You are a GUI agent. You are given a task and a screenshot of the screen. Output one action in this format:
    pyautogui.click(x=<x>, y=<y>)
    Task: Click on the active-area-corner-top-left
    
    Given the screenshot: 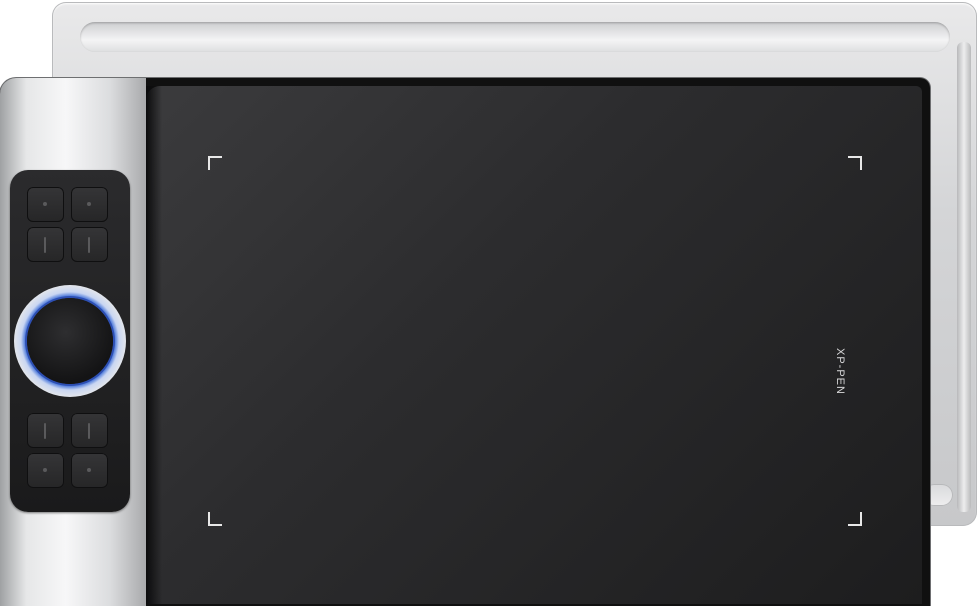 What is the action you would take?
    pyautogui.click(x=215, y=163)
    